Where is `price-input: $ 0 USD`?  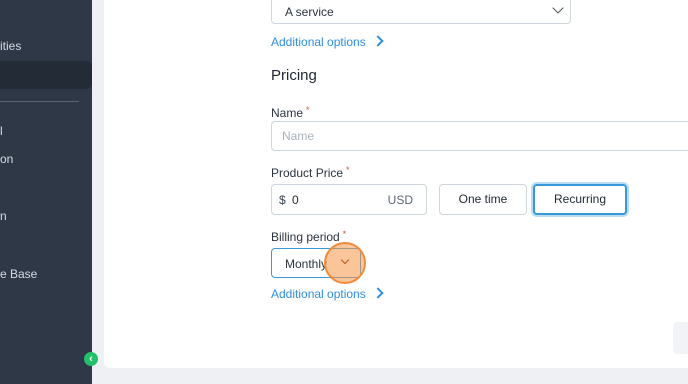 price-input: $ 0 USD is located at coordinates (349, 199).